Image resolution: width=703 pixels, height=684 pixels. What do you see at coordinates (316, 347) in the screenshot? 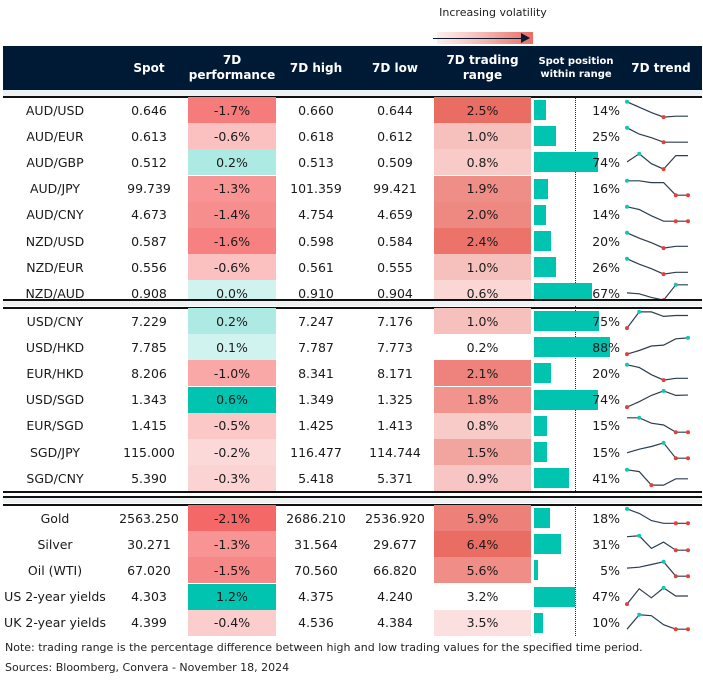
I see `high-value: 7.787` at bounding box center [316, 347].